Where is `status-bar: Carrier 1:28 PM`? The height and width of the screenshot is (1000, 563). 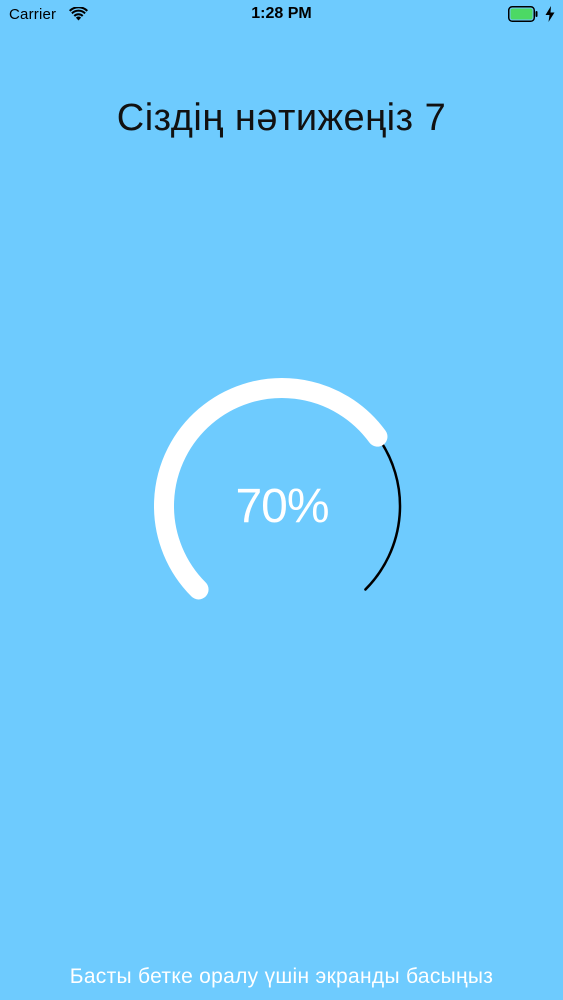
status-bar: Carrier 1:28 PM is located at coordinates (281, 15).